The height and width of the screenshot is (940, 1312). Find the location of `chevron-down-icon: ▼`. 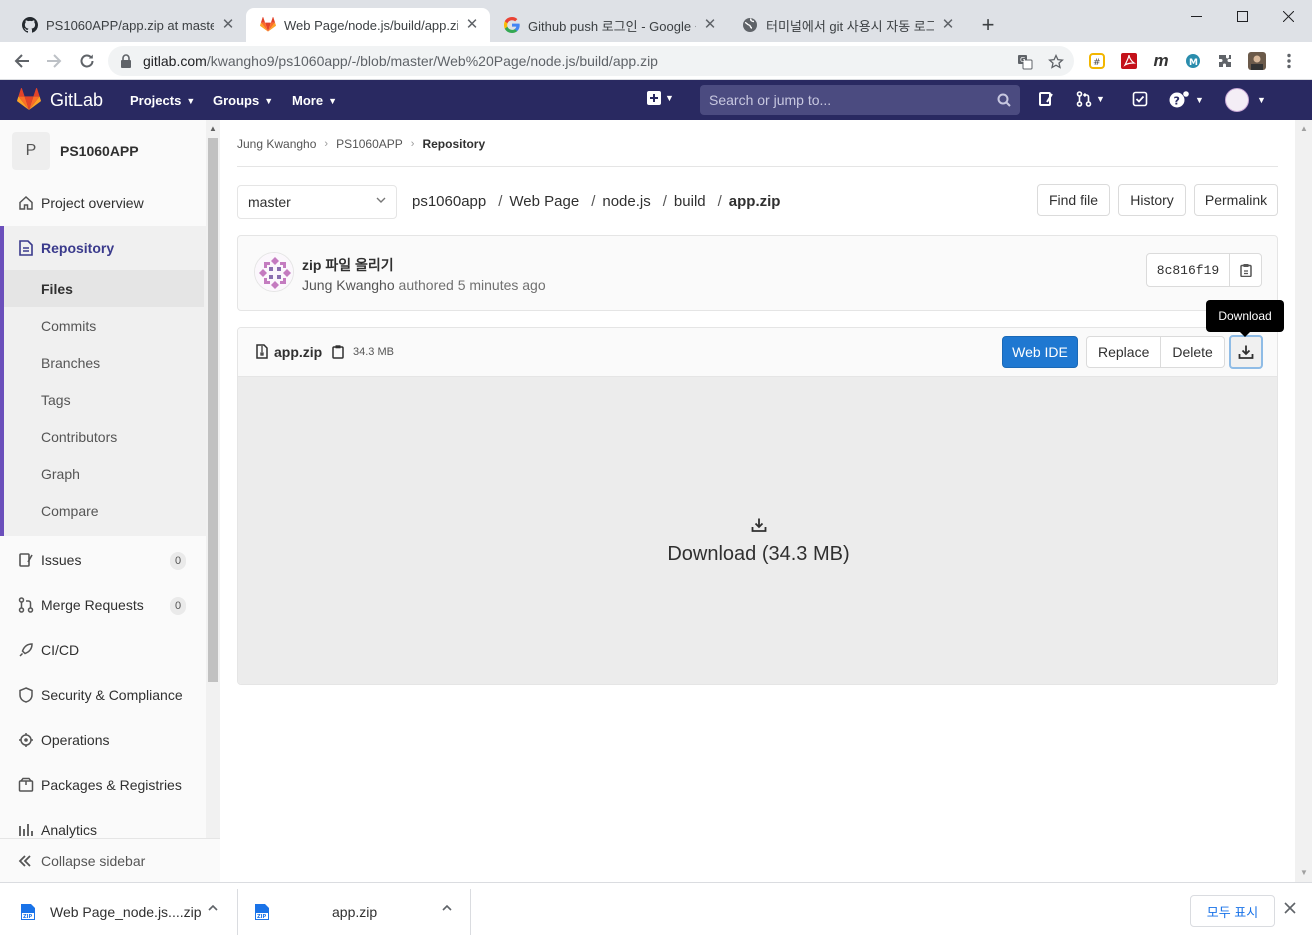

chevron-down-icon: ▼ is located at coordinates (669, 98).